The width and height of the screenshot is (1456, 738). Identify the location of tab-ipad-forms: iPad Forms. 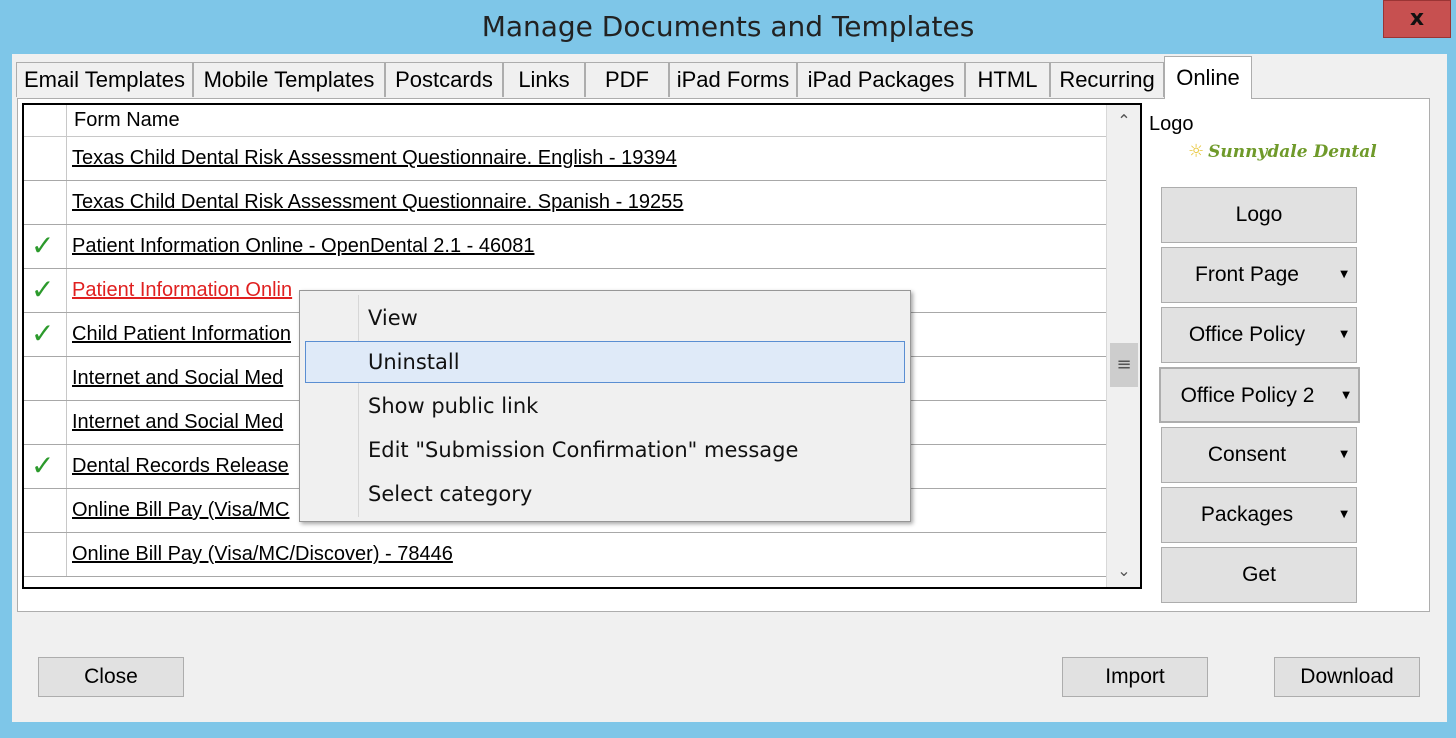
(733, 79).